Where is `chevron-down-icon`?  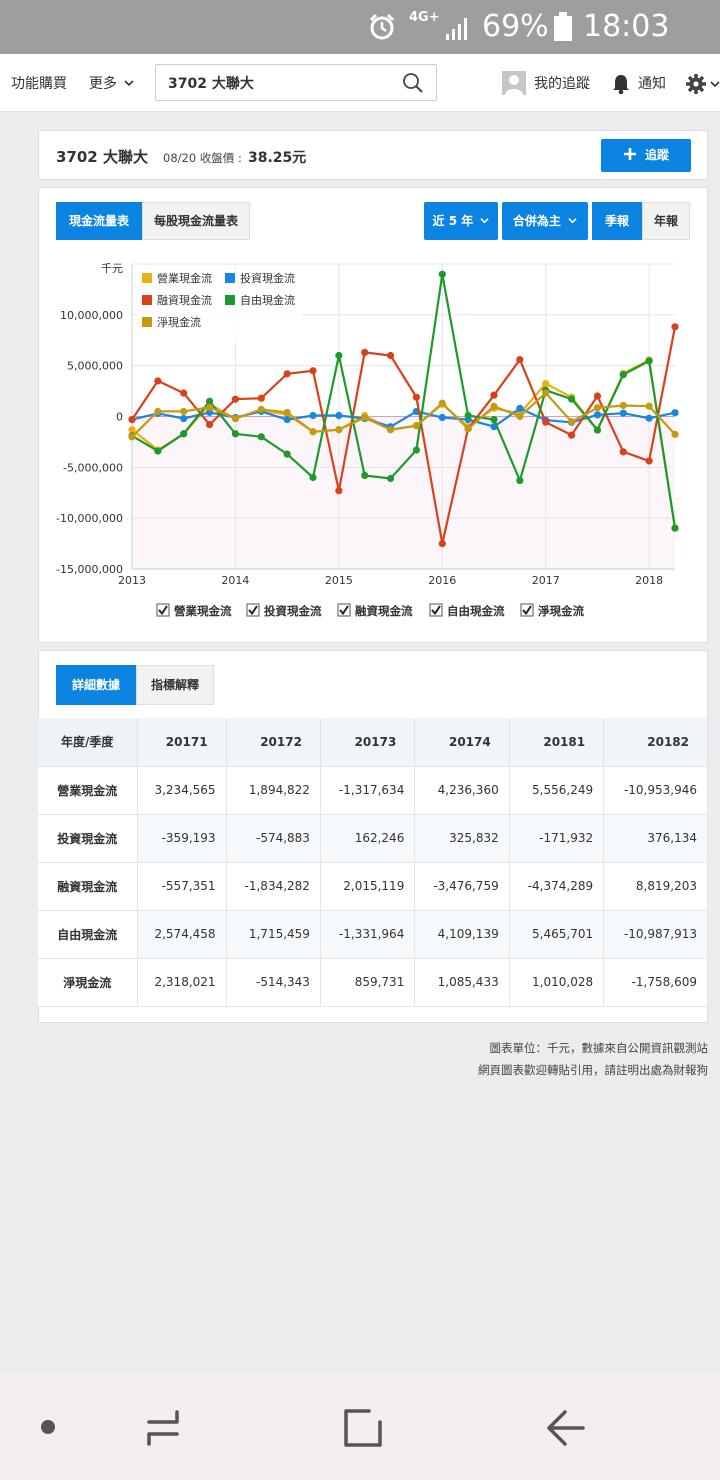
chevron-down-icon is located at coordinates (485, 221).